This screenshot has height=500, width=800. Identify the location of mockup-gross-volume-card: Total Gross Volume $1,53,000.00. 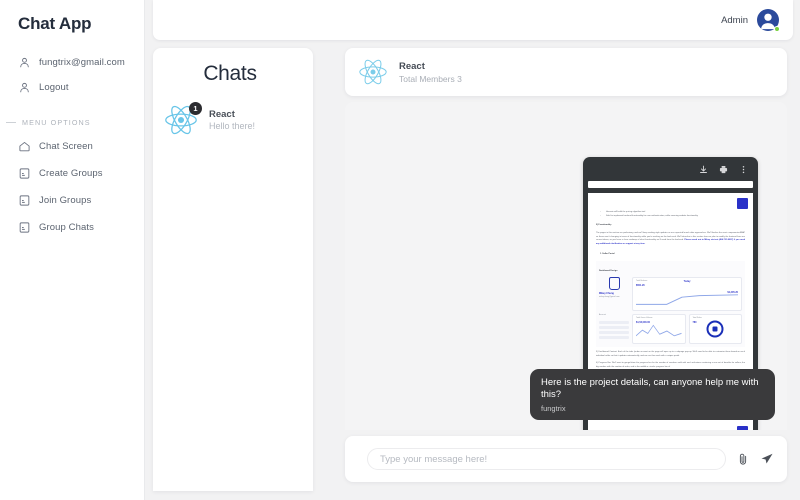
(659, 328).